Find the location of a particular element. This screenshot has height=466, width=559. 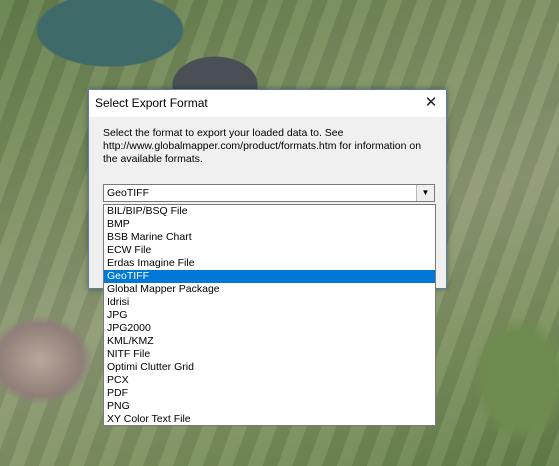

format-option: JPG2000 is located at coordinates (269, 328).